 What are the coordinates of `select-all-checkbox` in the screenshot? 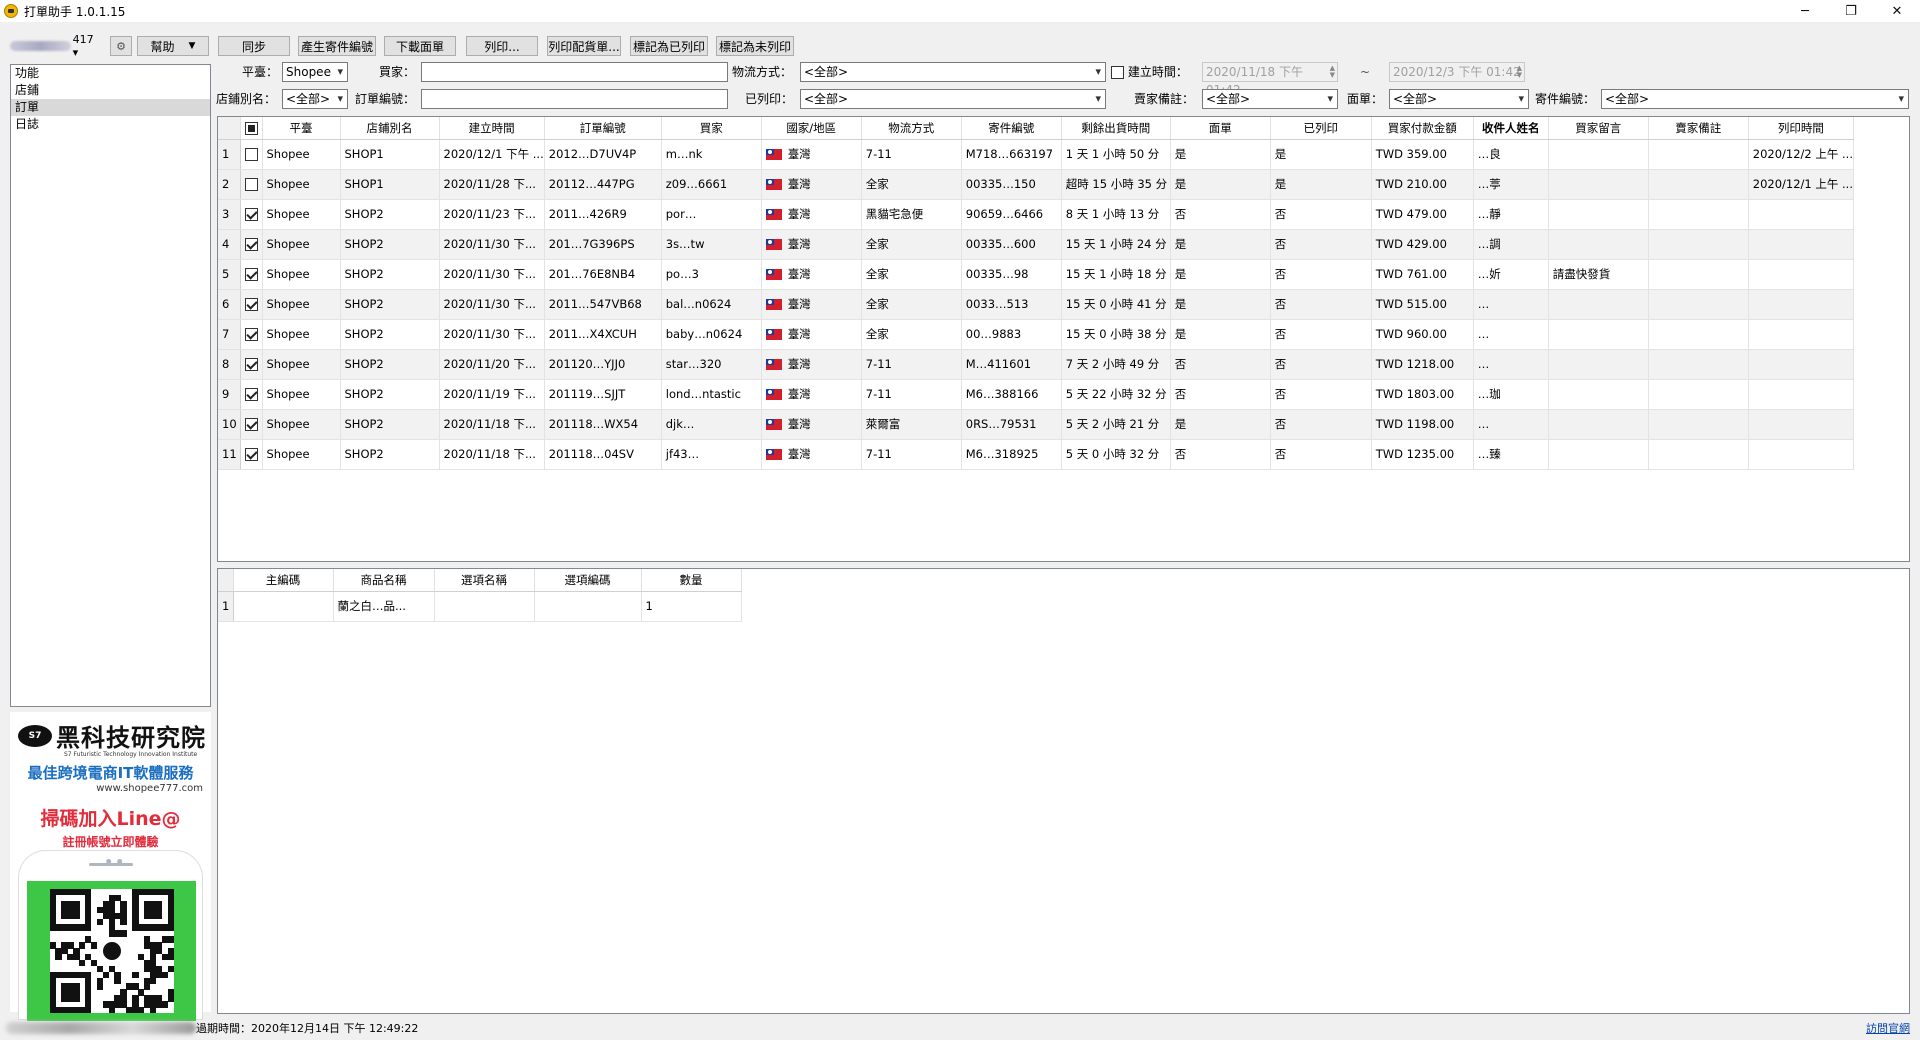 It's located at (251, 128).